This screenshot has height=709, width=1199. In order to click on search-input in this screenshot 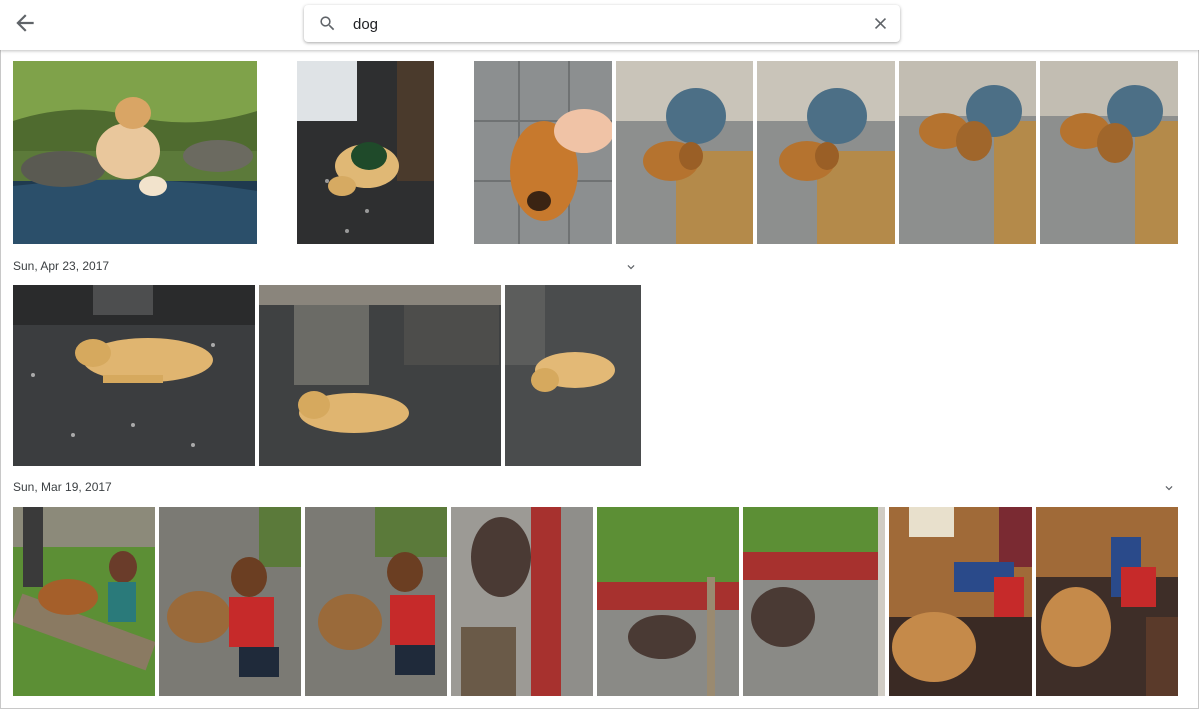, I will do `click(593, 24)`.